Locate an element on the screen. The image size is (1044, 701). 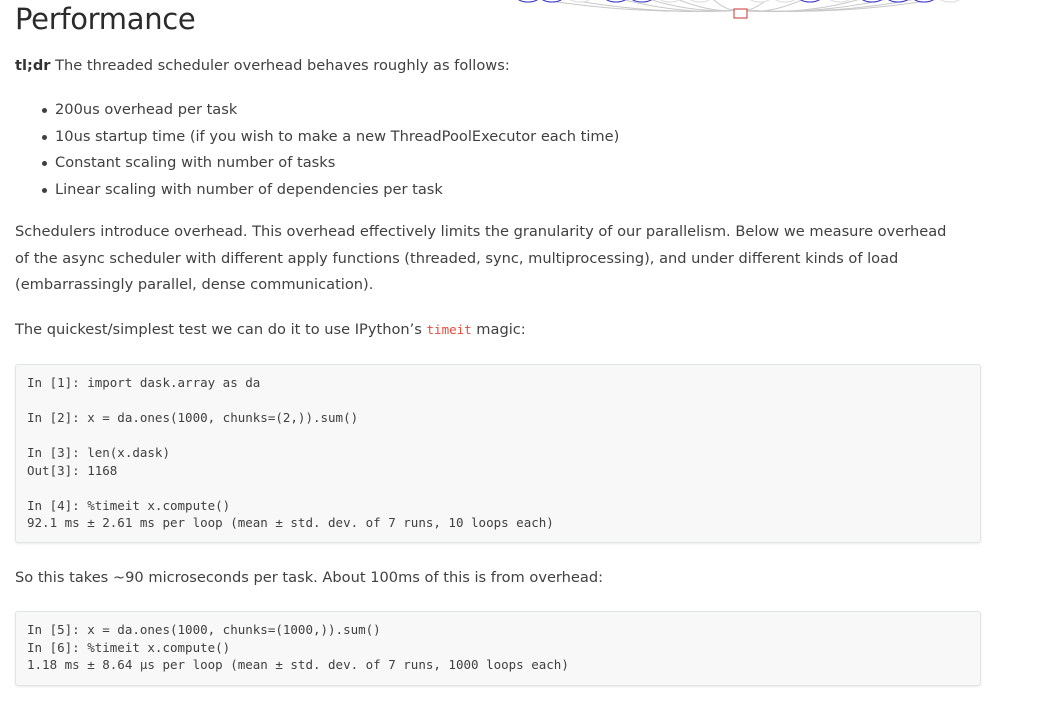
list-item: Constant scaling with number of tasks is located at coordinates (330, 163).